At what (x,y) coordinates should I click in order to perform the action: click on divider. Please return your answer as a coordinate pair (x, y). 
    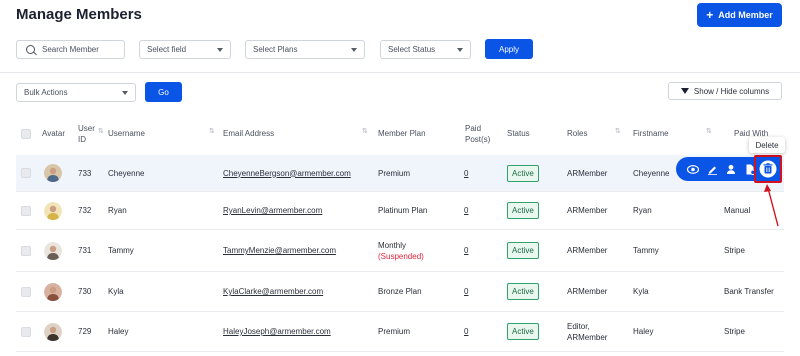
    Looking at the image, I should click on (400, 72).